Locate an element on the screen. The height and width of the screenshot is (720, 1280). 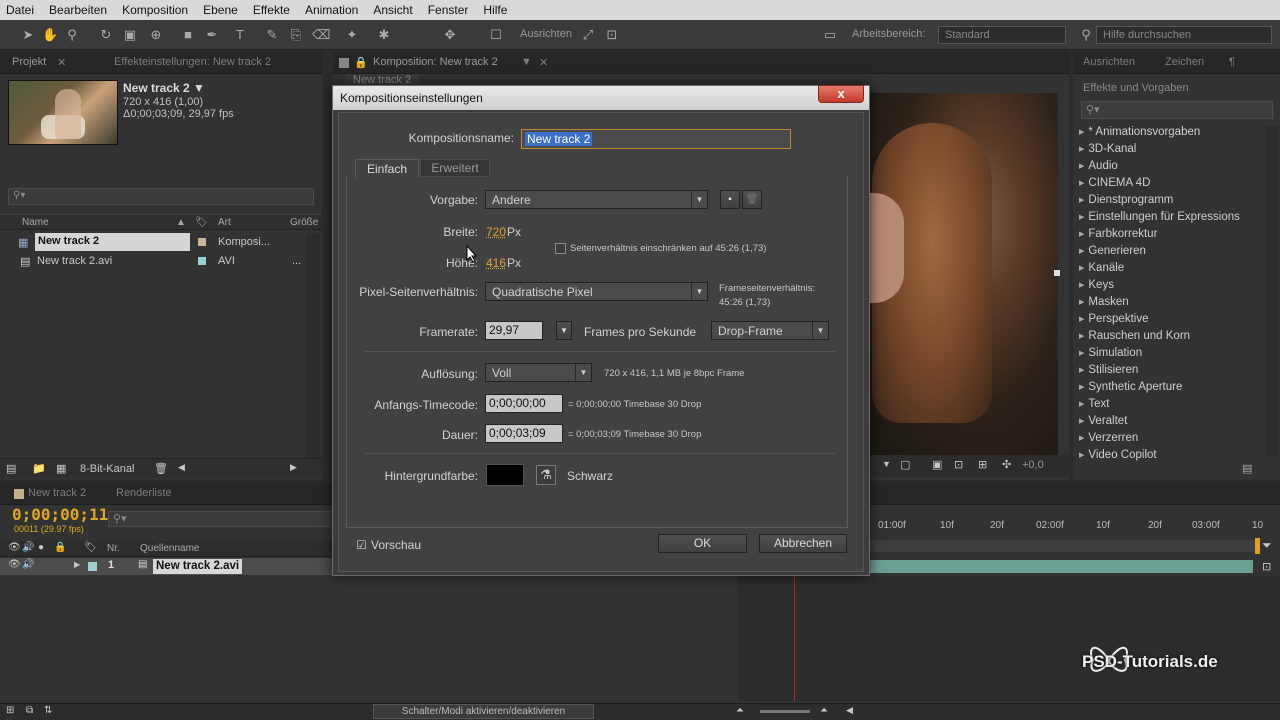
effect-category: Stilisieren is located at coordinates (1108, 370).